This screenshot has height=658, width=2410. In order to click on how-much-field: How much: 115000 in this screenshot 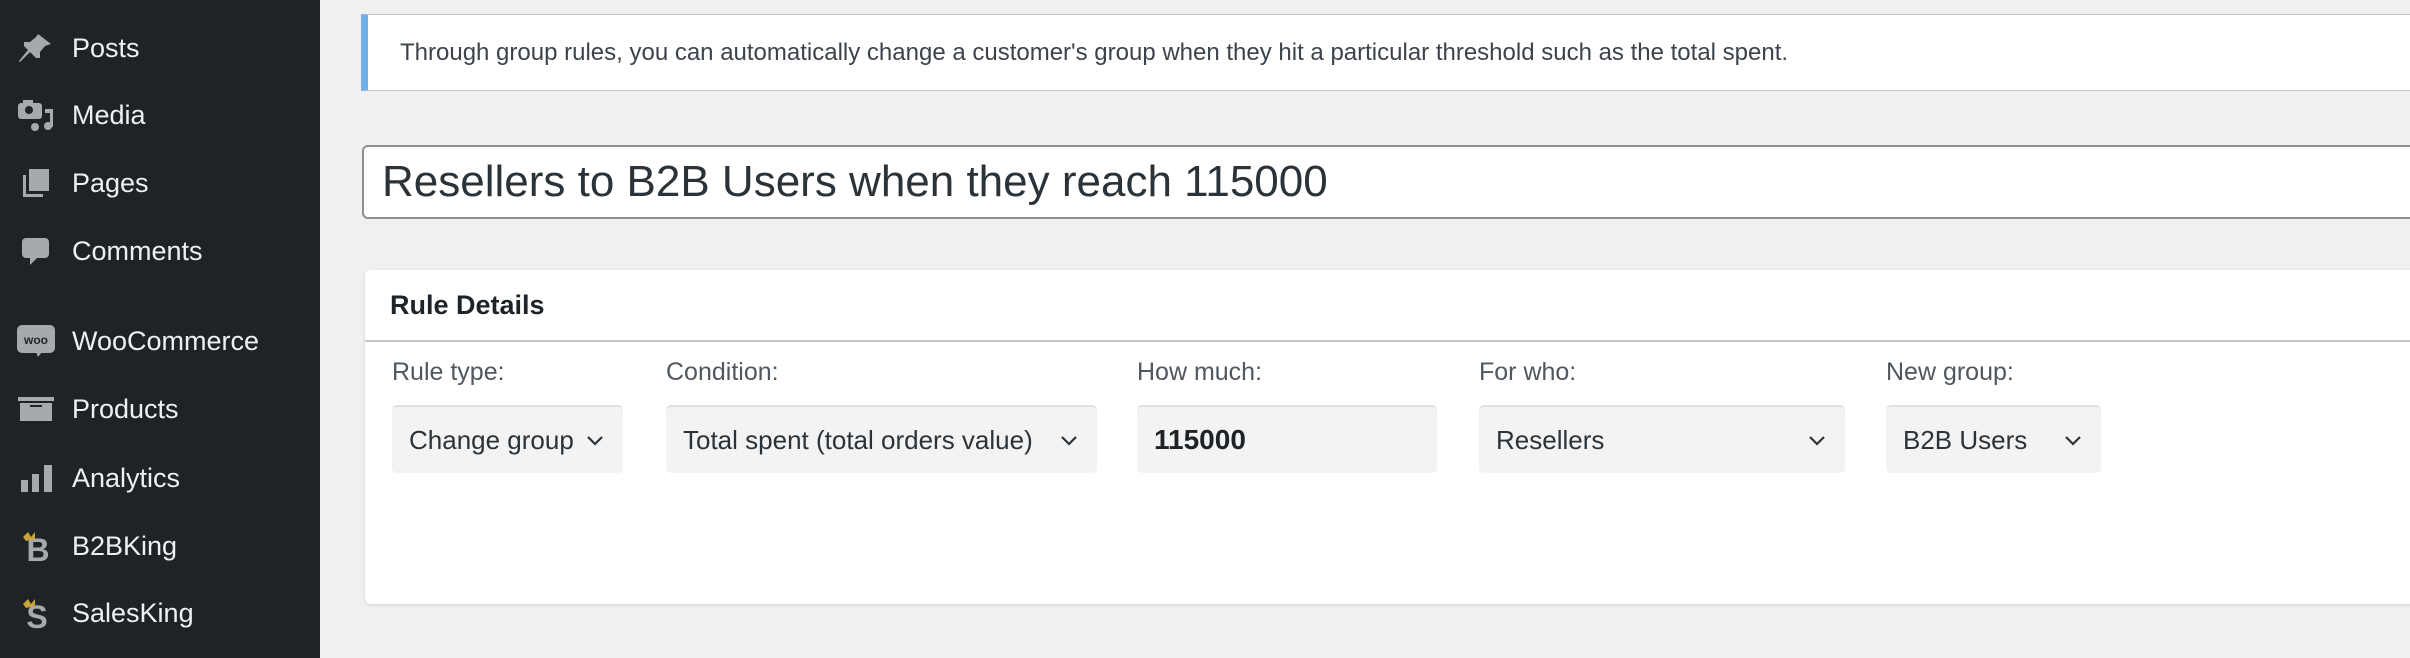, I will do `click(1287, 415)`.